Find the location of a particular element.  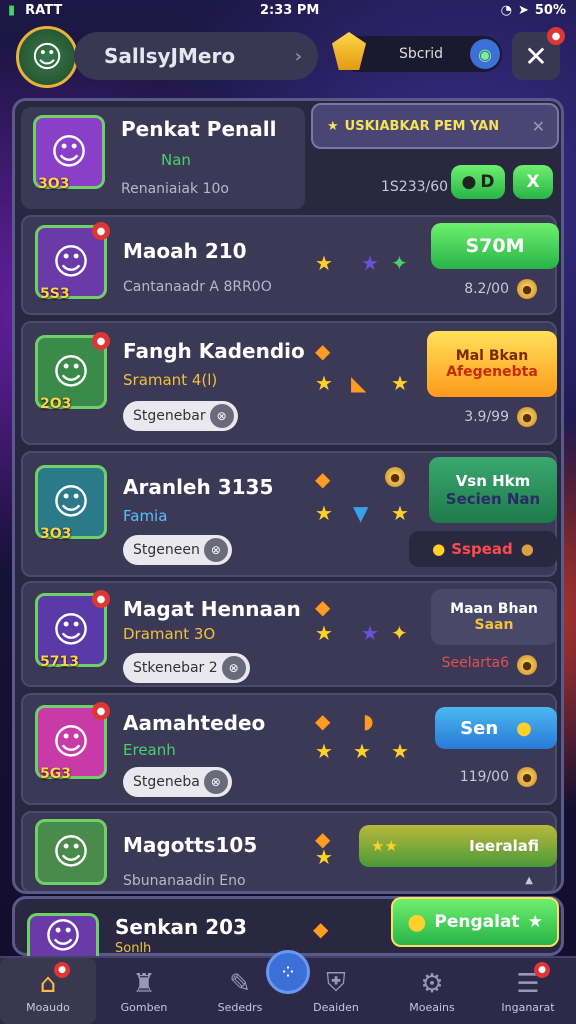

profile-name-pill: SallsyJMero › is located at coordinates (196, 56).